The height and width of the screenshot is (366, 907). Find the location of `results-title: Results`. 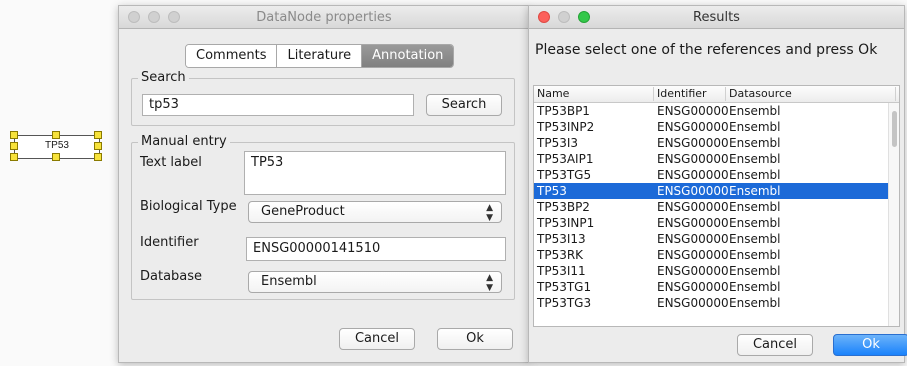

results-title: Results is located at coordinates (716, 17).